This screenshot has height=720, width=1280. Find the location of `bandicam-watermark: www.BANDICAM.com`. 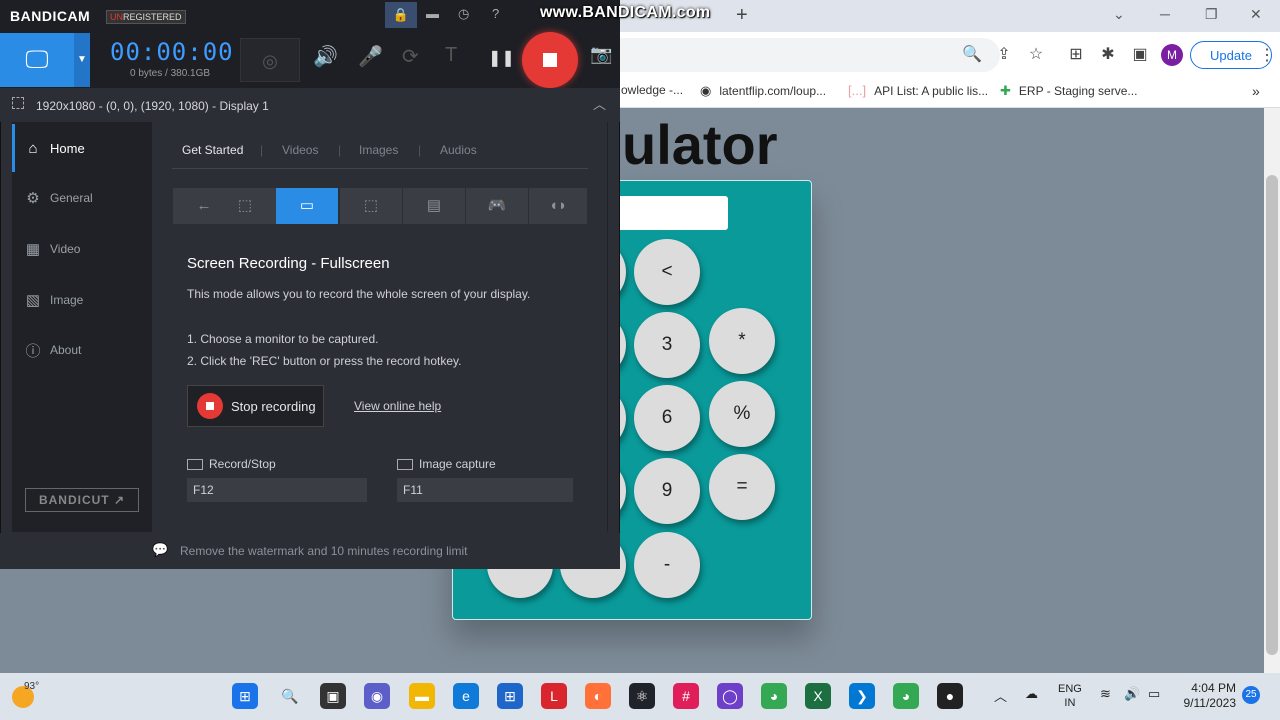

bandicam-watermark: www.BANDICAM.com is located at coordinates (625, 12).